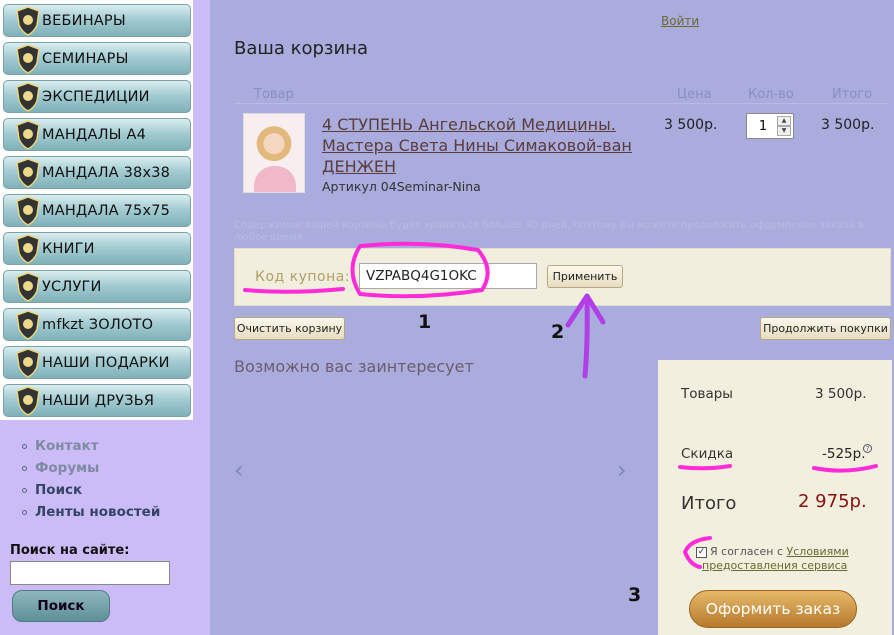 This screenshot has height=635, width=894. I want to click on sidebar-link-feeds: Ленты новостей, so click(91, 512).